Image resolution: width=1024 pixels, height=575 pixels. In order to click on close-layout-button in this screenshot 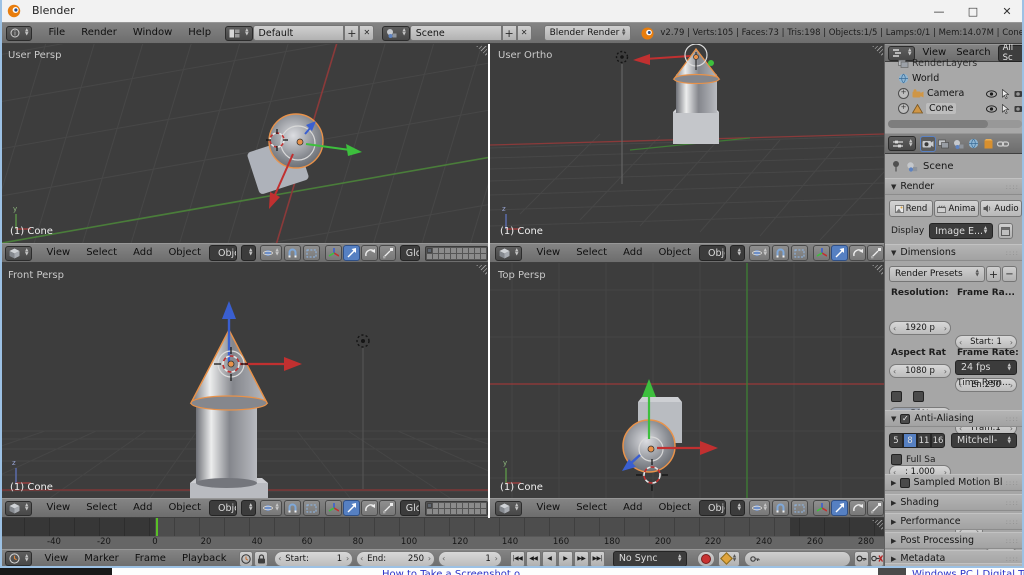, I will do `click(367, 33)`.